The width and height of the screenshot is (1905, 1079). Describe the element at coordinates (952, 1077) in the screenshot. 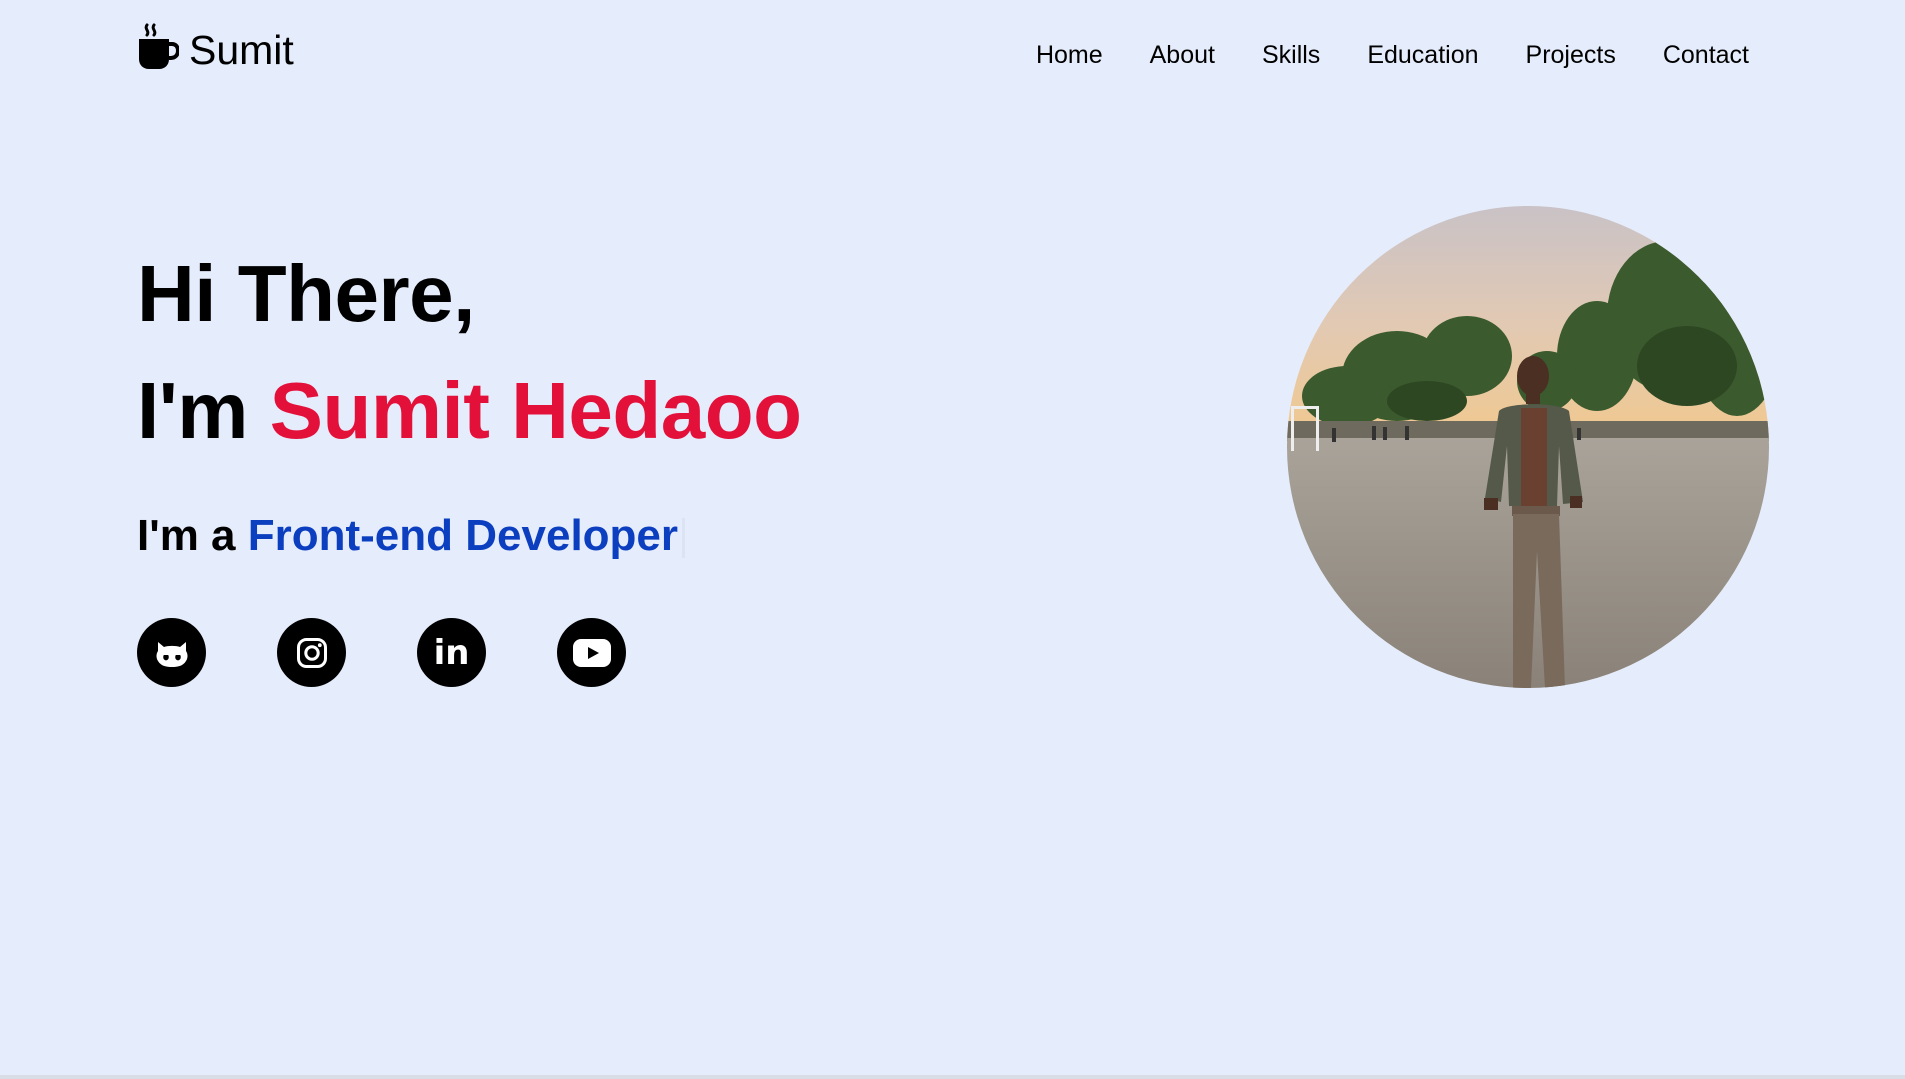

I see `bottom-divider` at that location.